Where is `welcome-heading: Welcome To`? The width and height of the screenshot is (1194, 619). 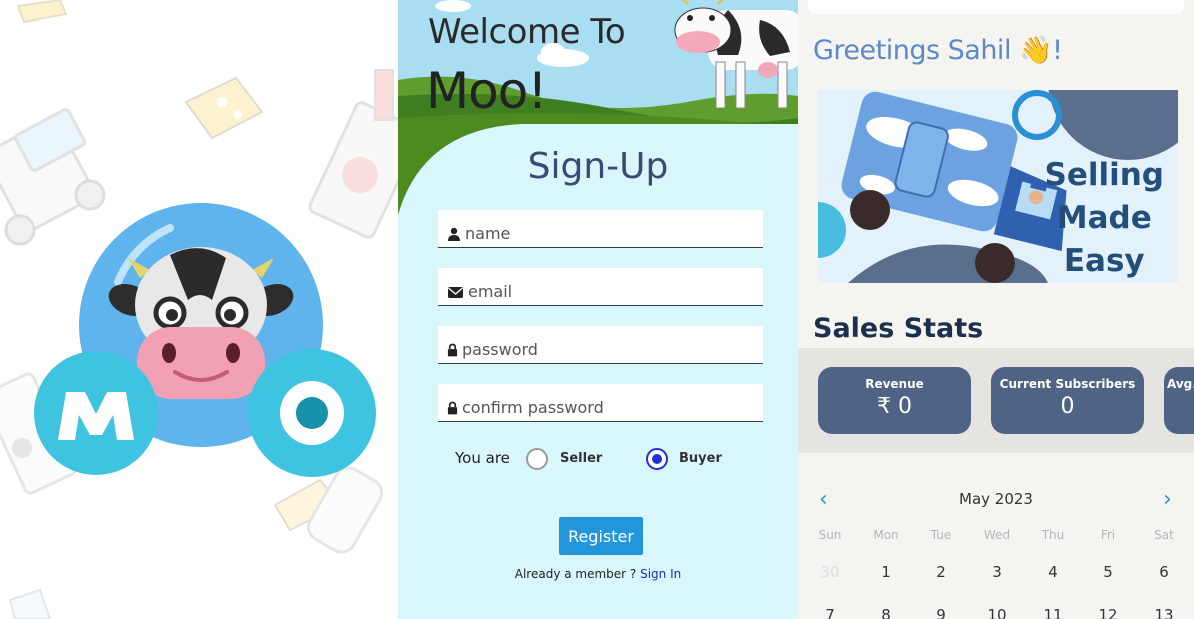 welcome-heading: Welcome To is located at coordinates (527, 32).